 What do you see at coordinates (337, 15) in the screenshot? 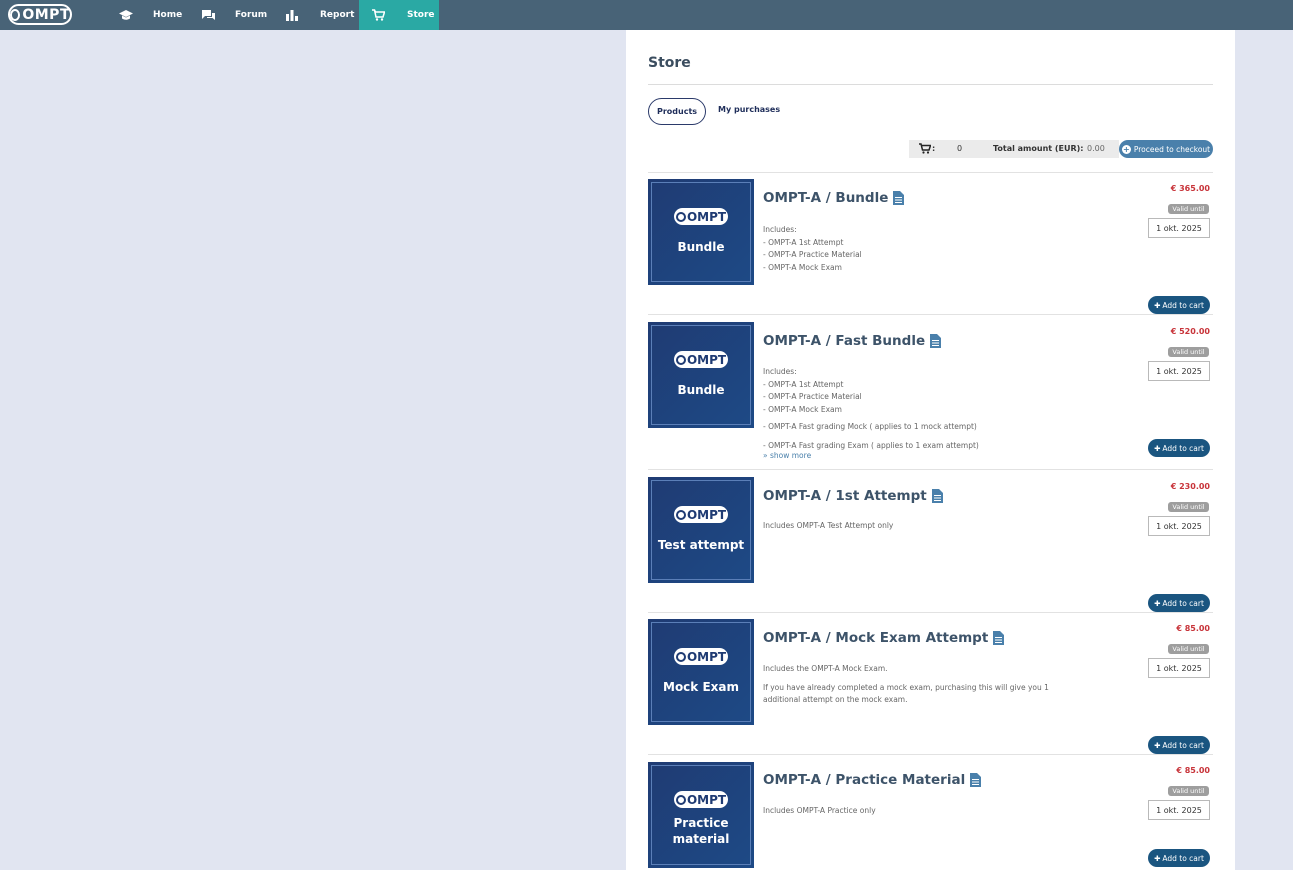
I see `nav-report-label: Report` at bounding box center [337, 15].